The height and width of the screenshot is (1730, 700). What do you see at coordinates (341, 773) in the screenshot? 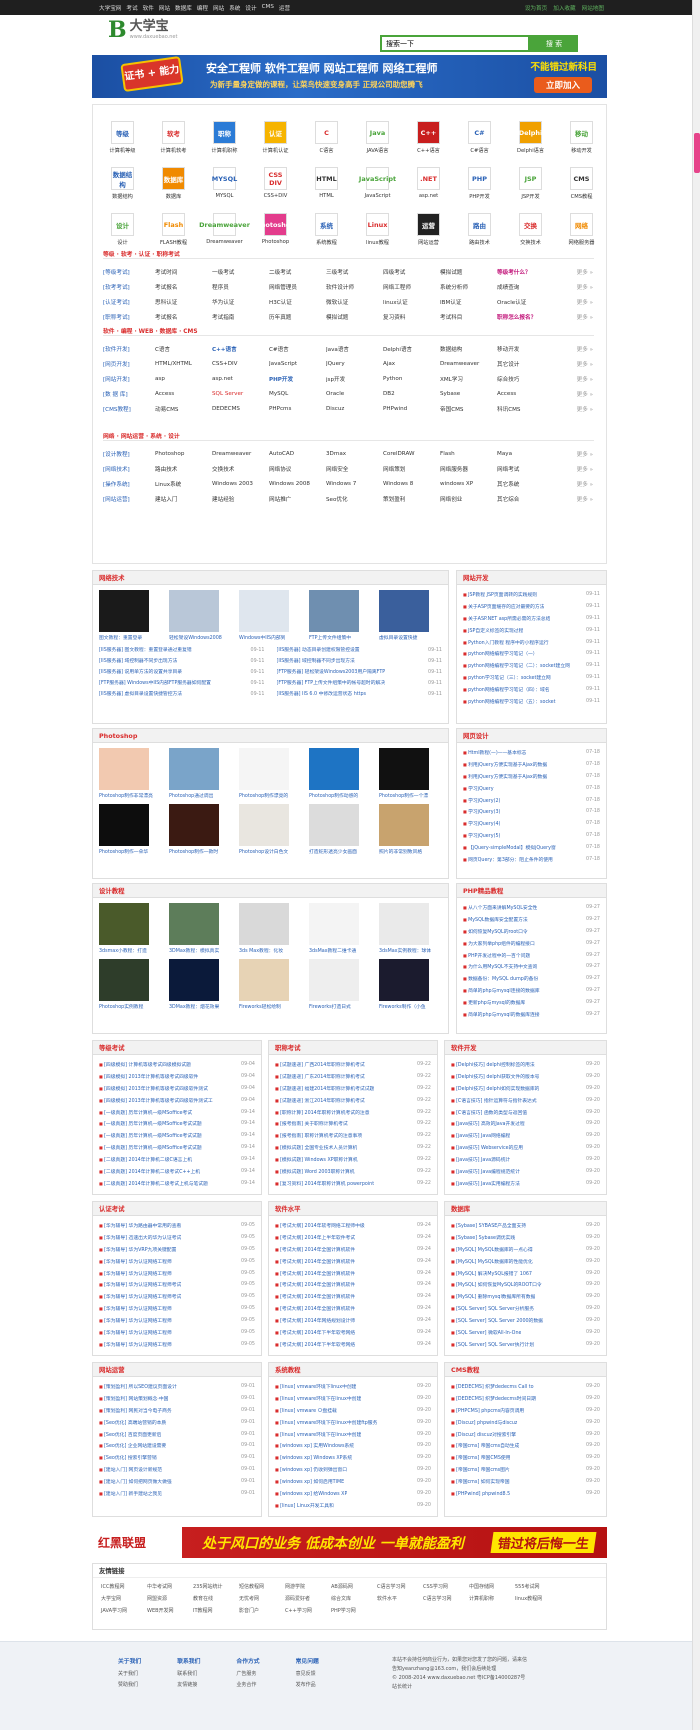
I see `thumbnail-item: Photoshop制作动感的` at bounding box center [341, 773].